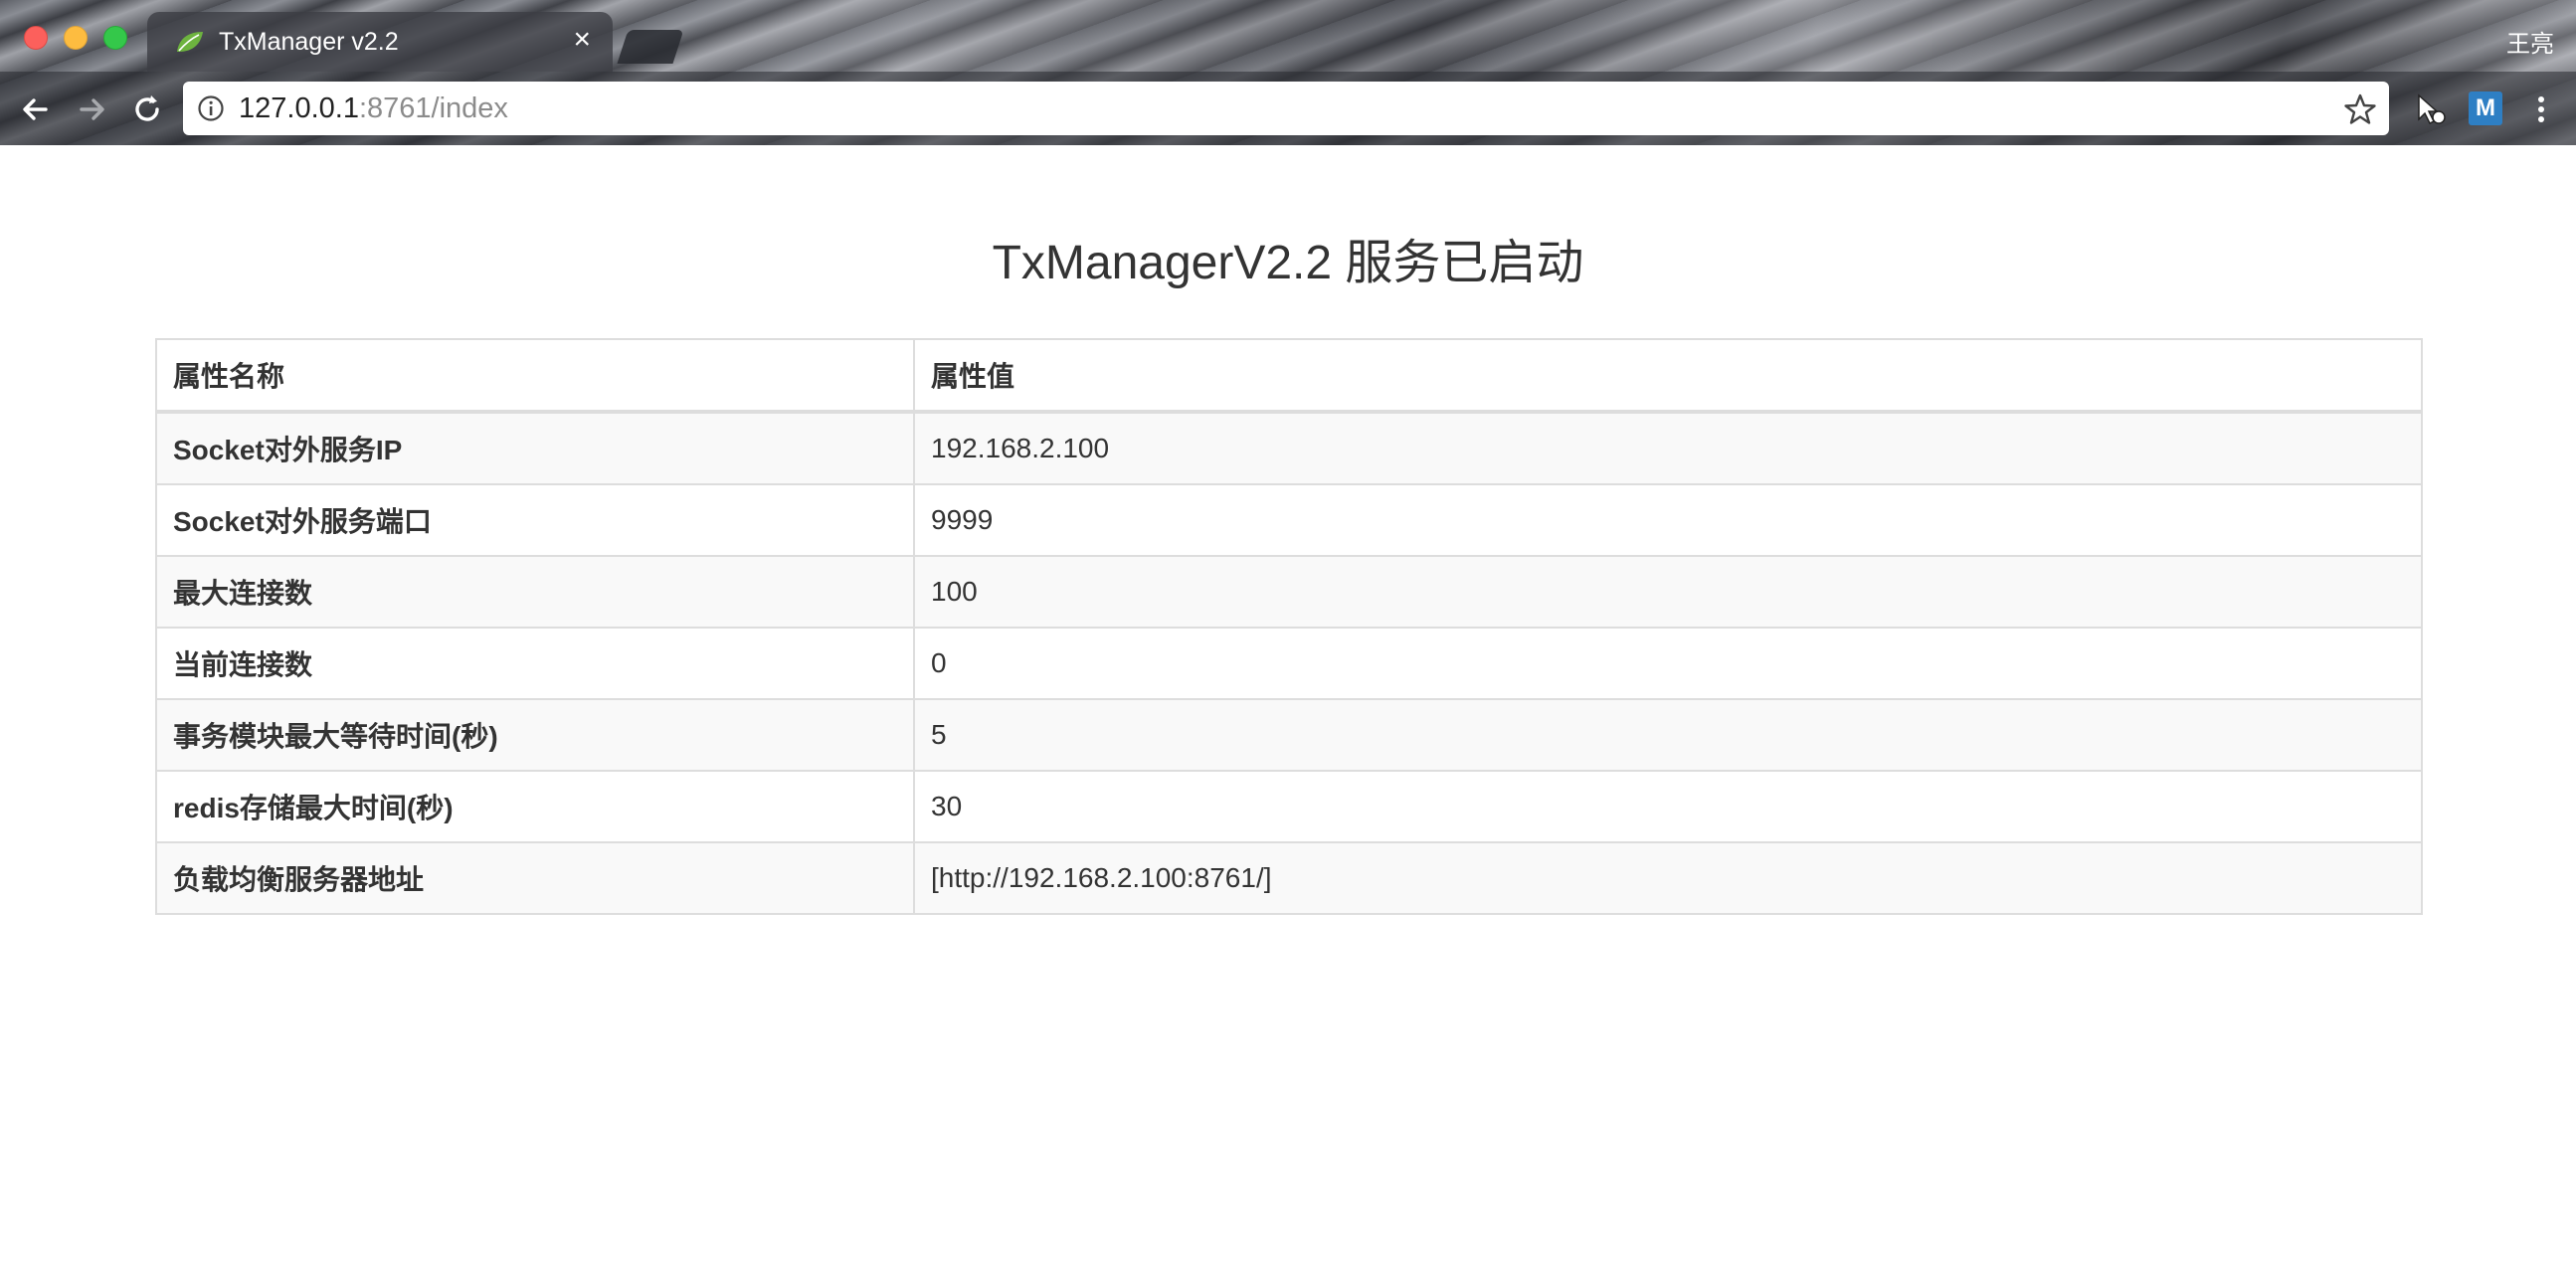 Image resolution: width=2576 pixels, height=1267 pixels. I want to click on table-row: 当前连接数 0, so click(1289, 663).